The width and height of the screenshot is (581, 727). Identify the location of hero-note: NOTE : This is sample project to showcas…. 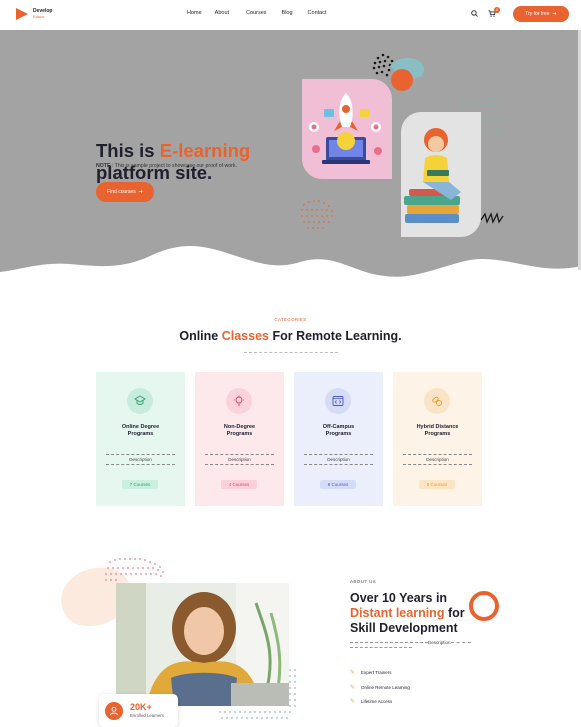
(166, 166).